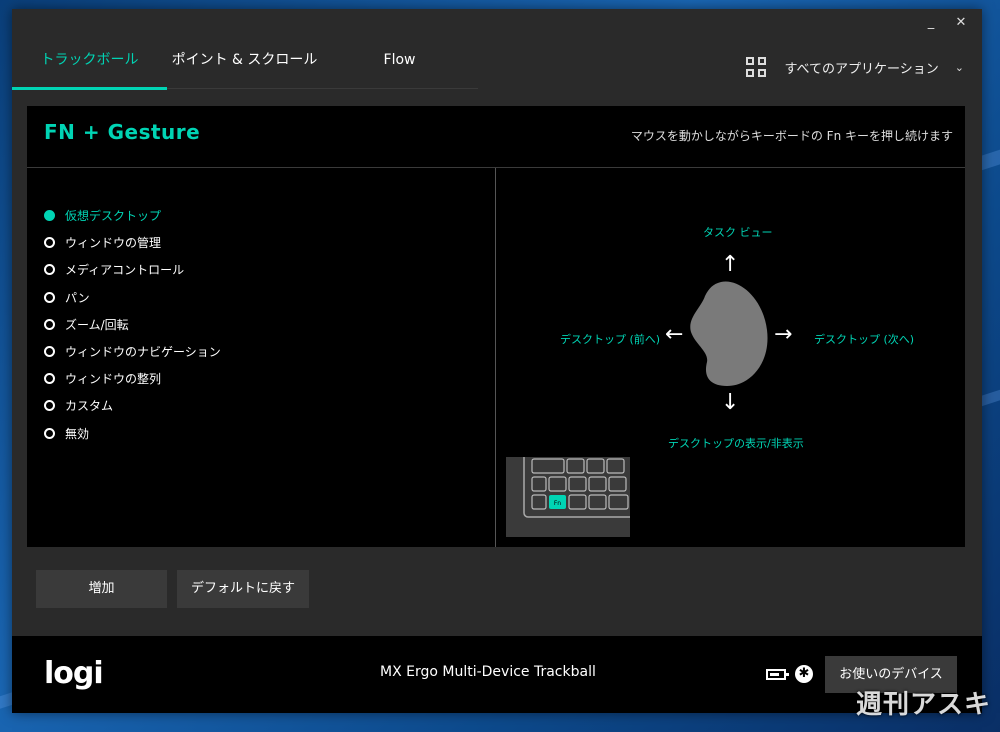 This screenshot has width=1000, height=732. I want to click on tab-point-scroll: ポイント & スクロール, so click(244, 66).